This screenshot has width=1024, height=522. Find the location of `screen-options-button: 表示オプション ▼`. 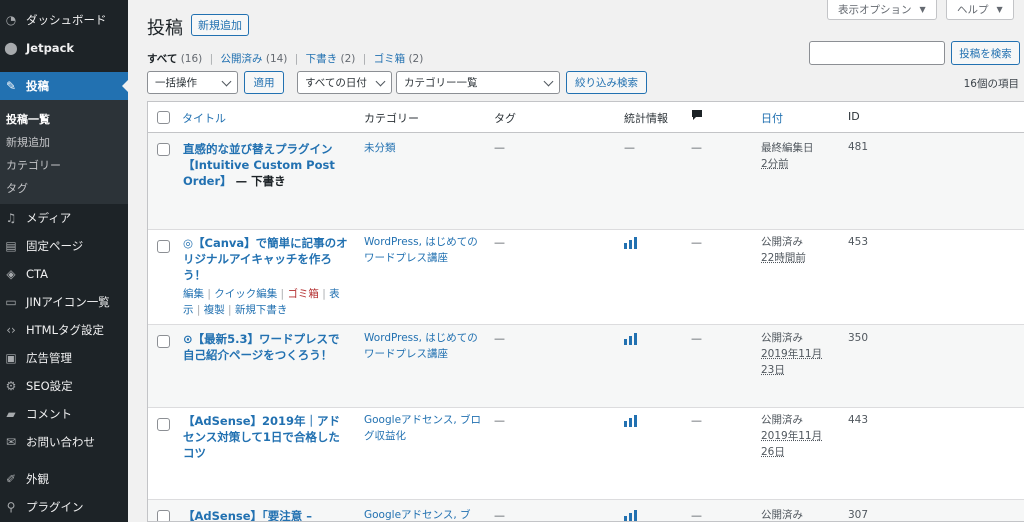

screen-options-button: 表示オプション ▼ is located at coordinates (882, 10).